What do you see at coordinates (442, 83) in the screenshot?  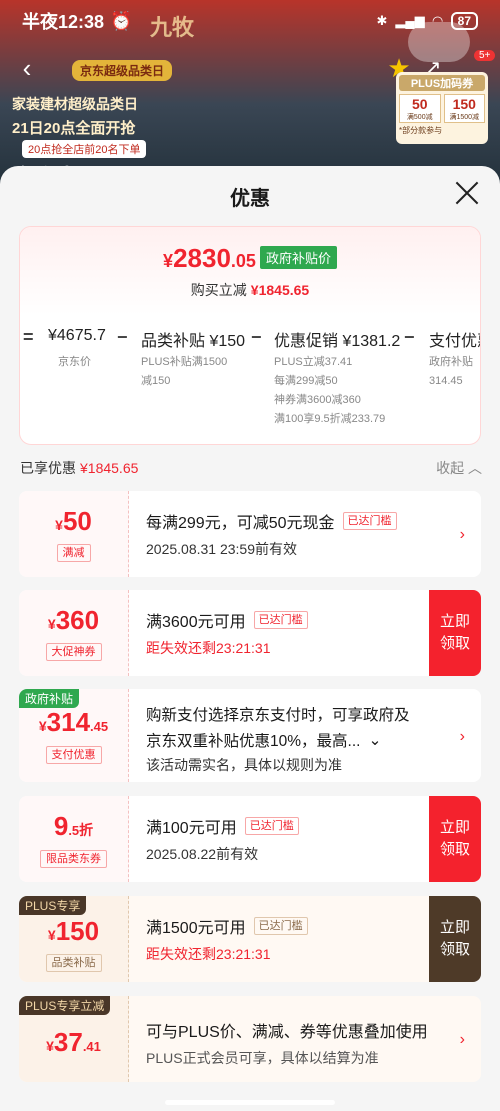 I see `plus-ad-title: PLUS加码券` at bounding box center [442, 83].